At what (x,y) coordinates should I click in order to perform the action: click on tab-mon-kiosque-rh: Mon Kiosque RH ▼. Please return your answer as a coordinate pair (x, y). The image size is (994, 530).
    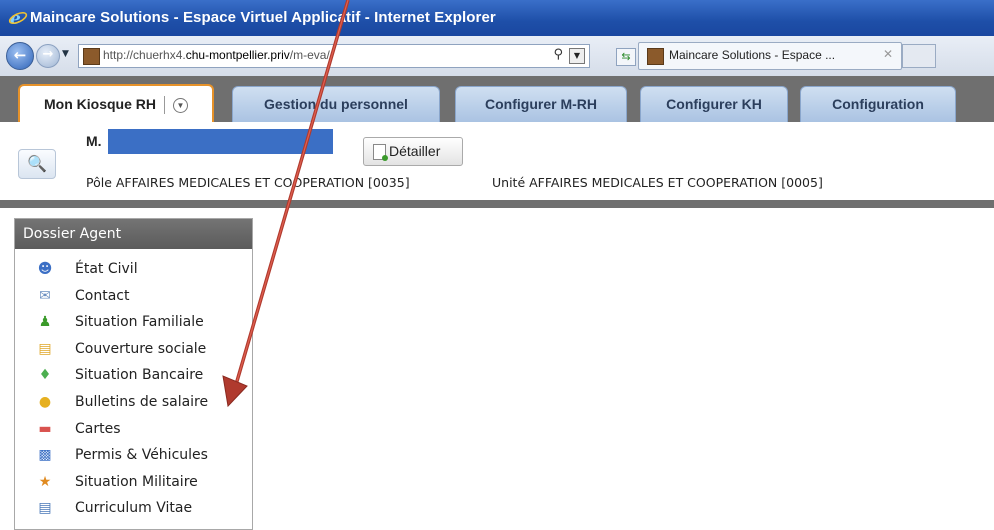
    Looking at the image, I should click on (116, 105).